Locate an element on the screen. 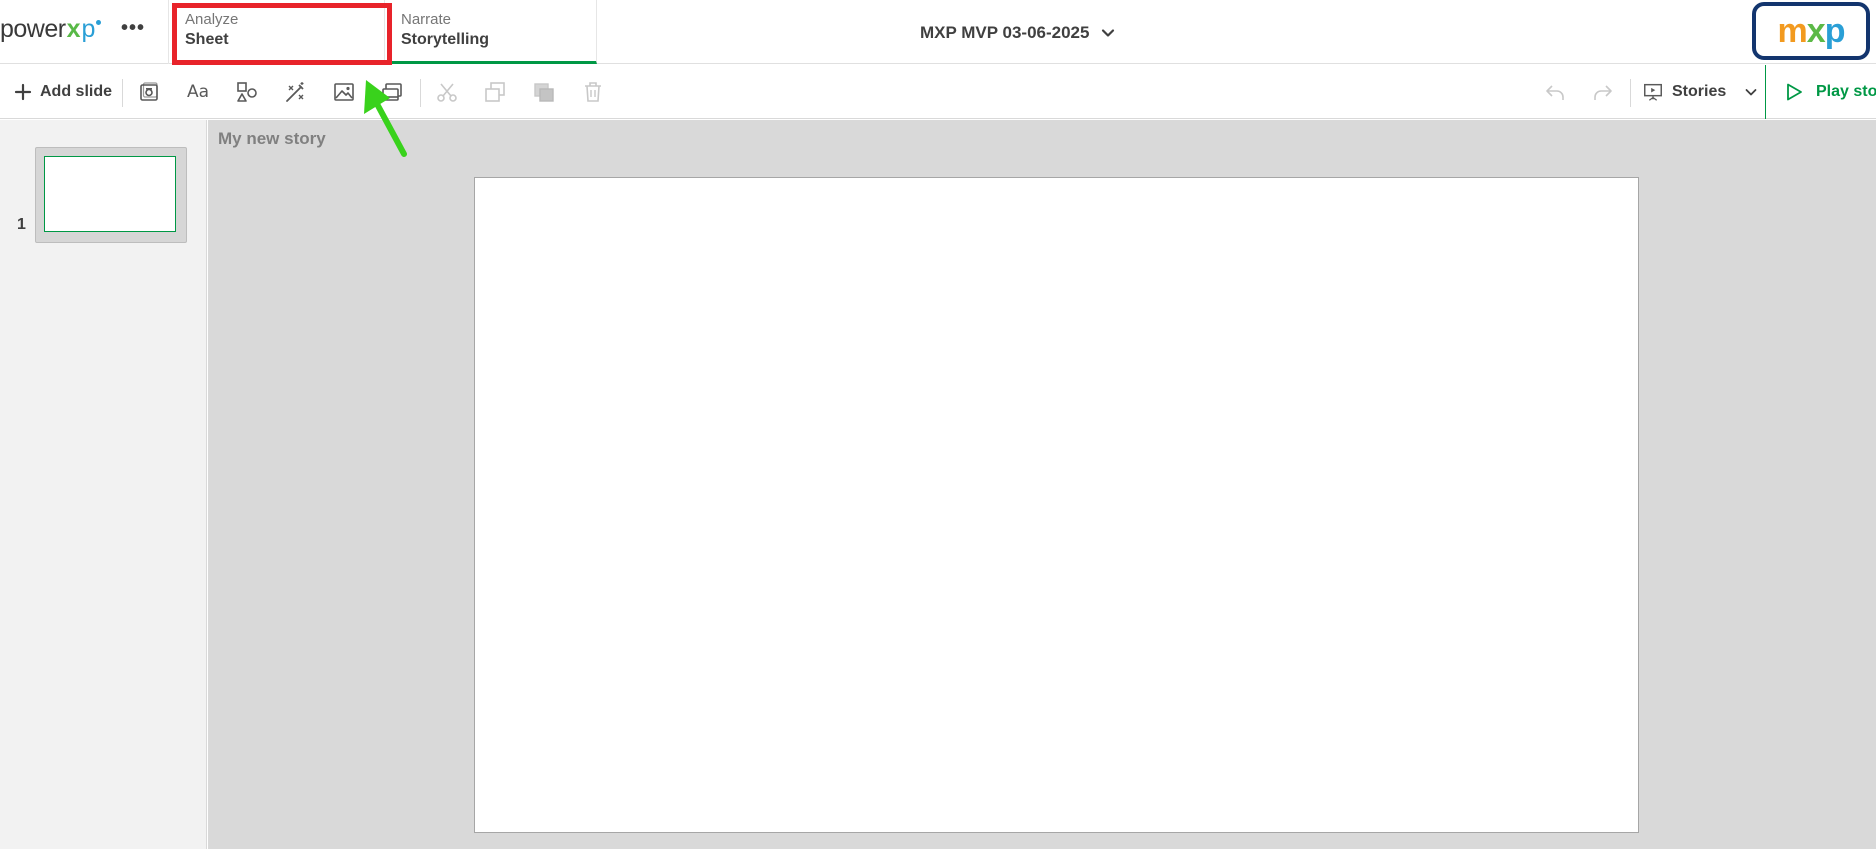 Image resolution: width=1876 pixels, height=849 pixels. paste-button is located at coordinates (544, 92).